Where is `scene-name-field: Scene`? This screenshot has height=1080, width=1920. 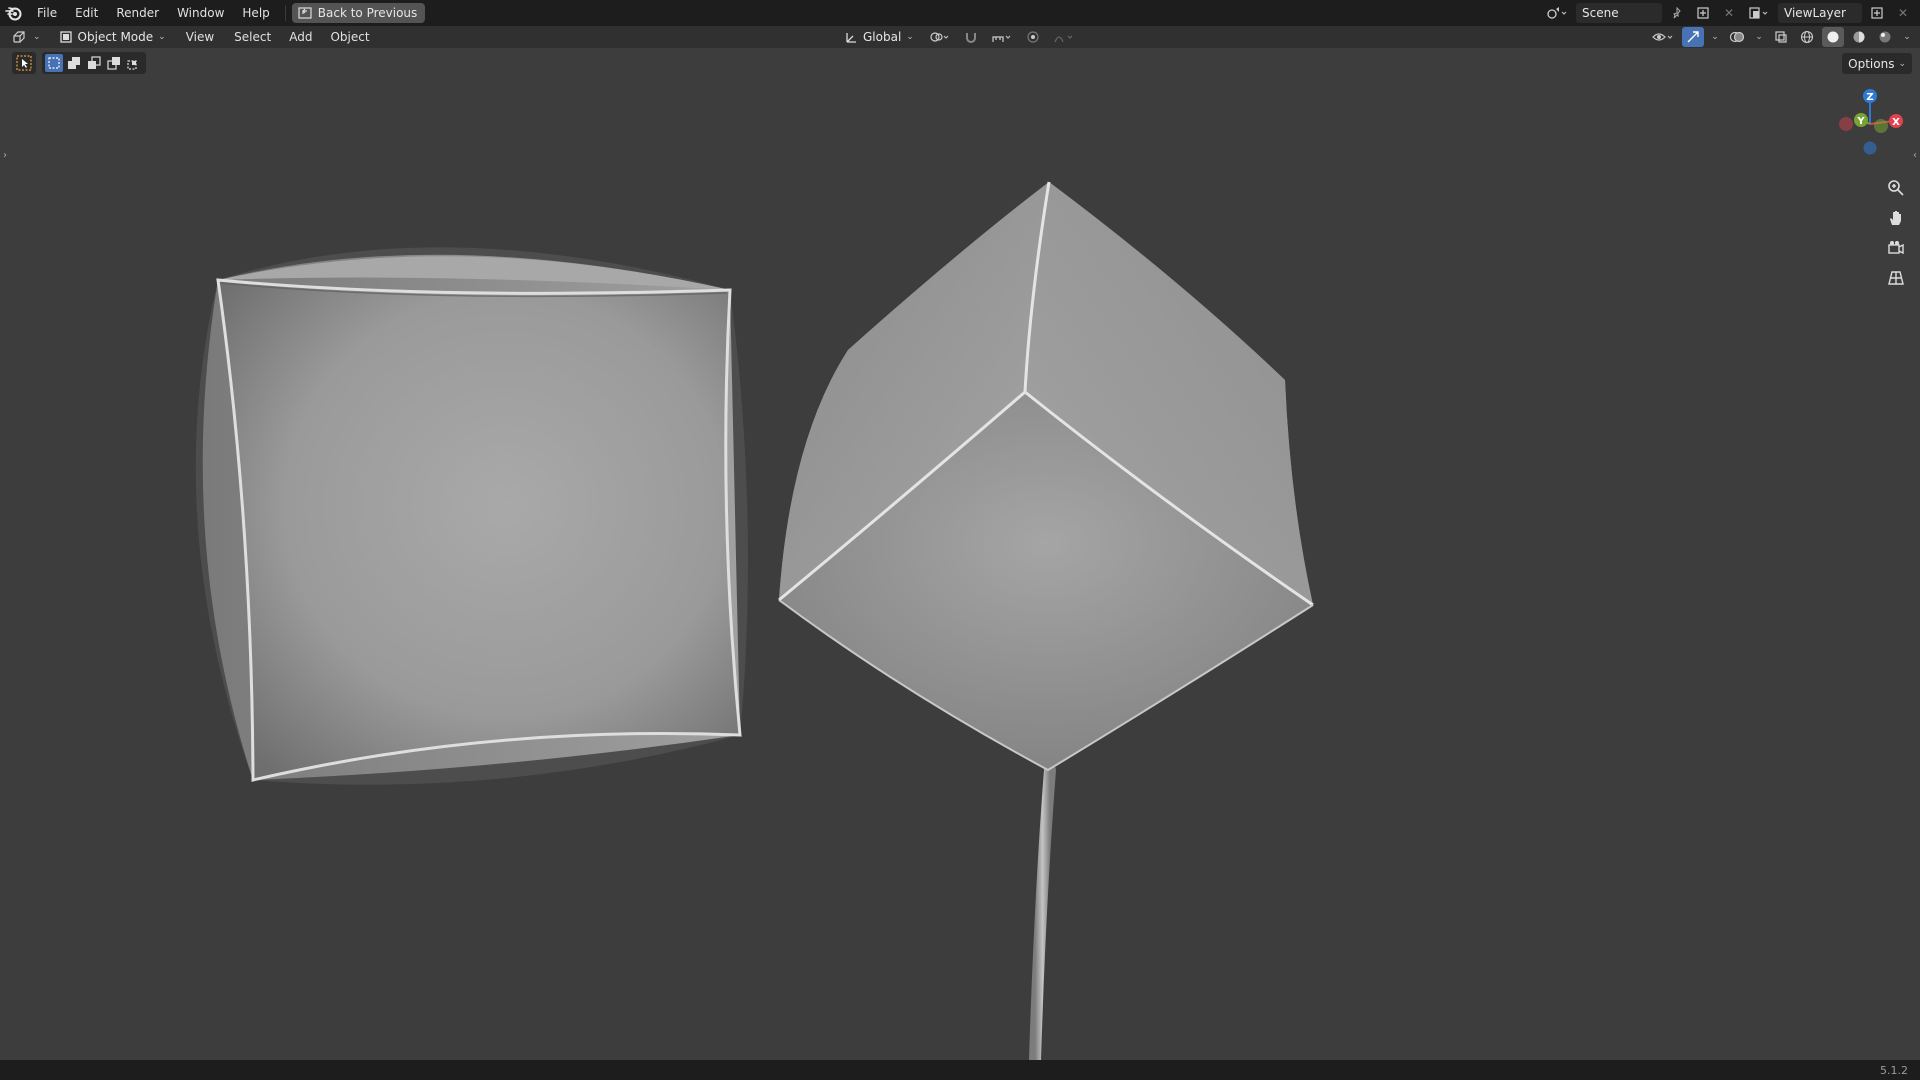
scene-name-field: Scene is located at coordinates (1619, 13).